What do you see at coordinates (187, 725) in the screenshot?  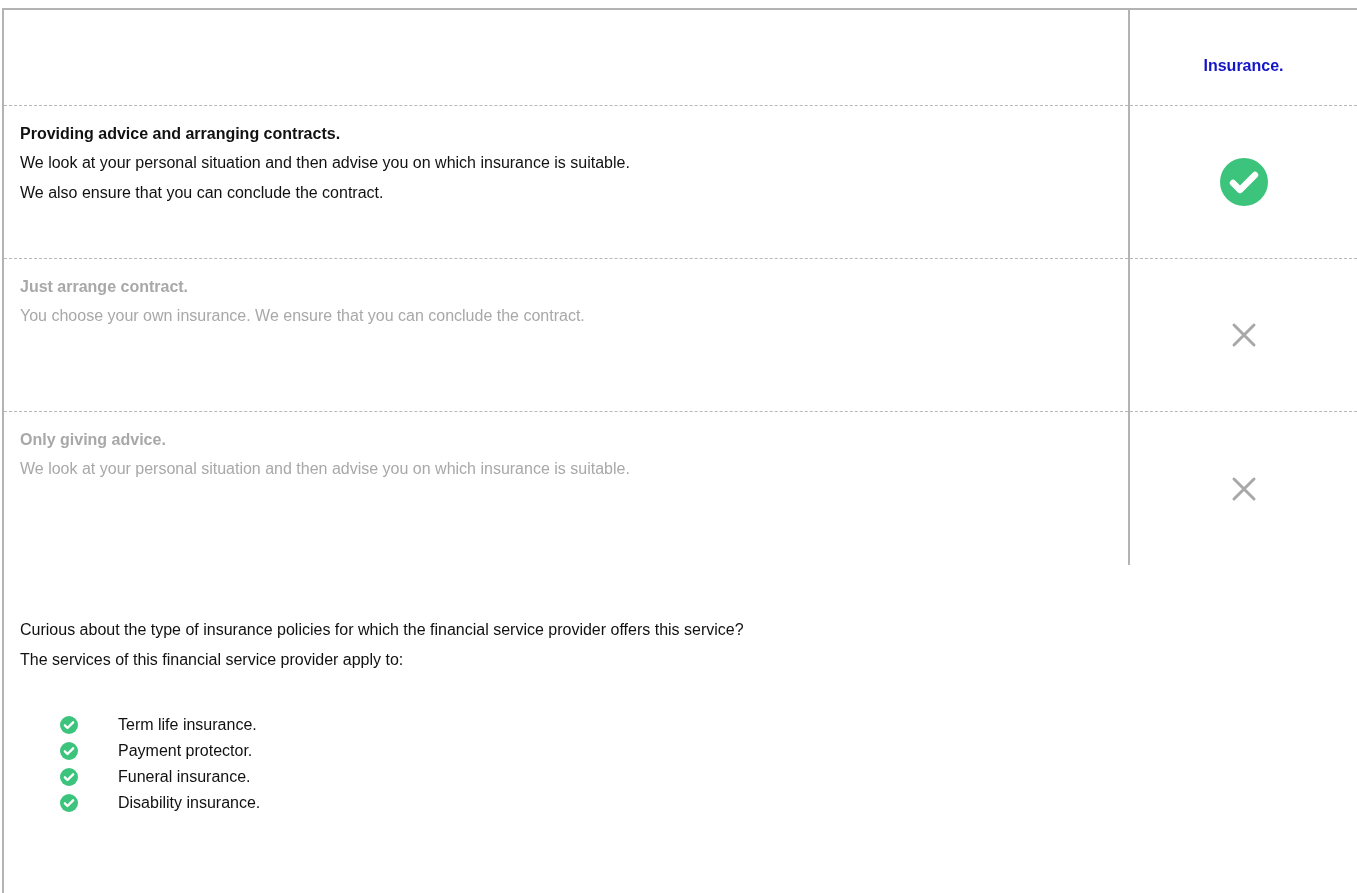 I see `policy-item: Term life insurance.` at bounding box center [187, 725].